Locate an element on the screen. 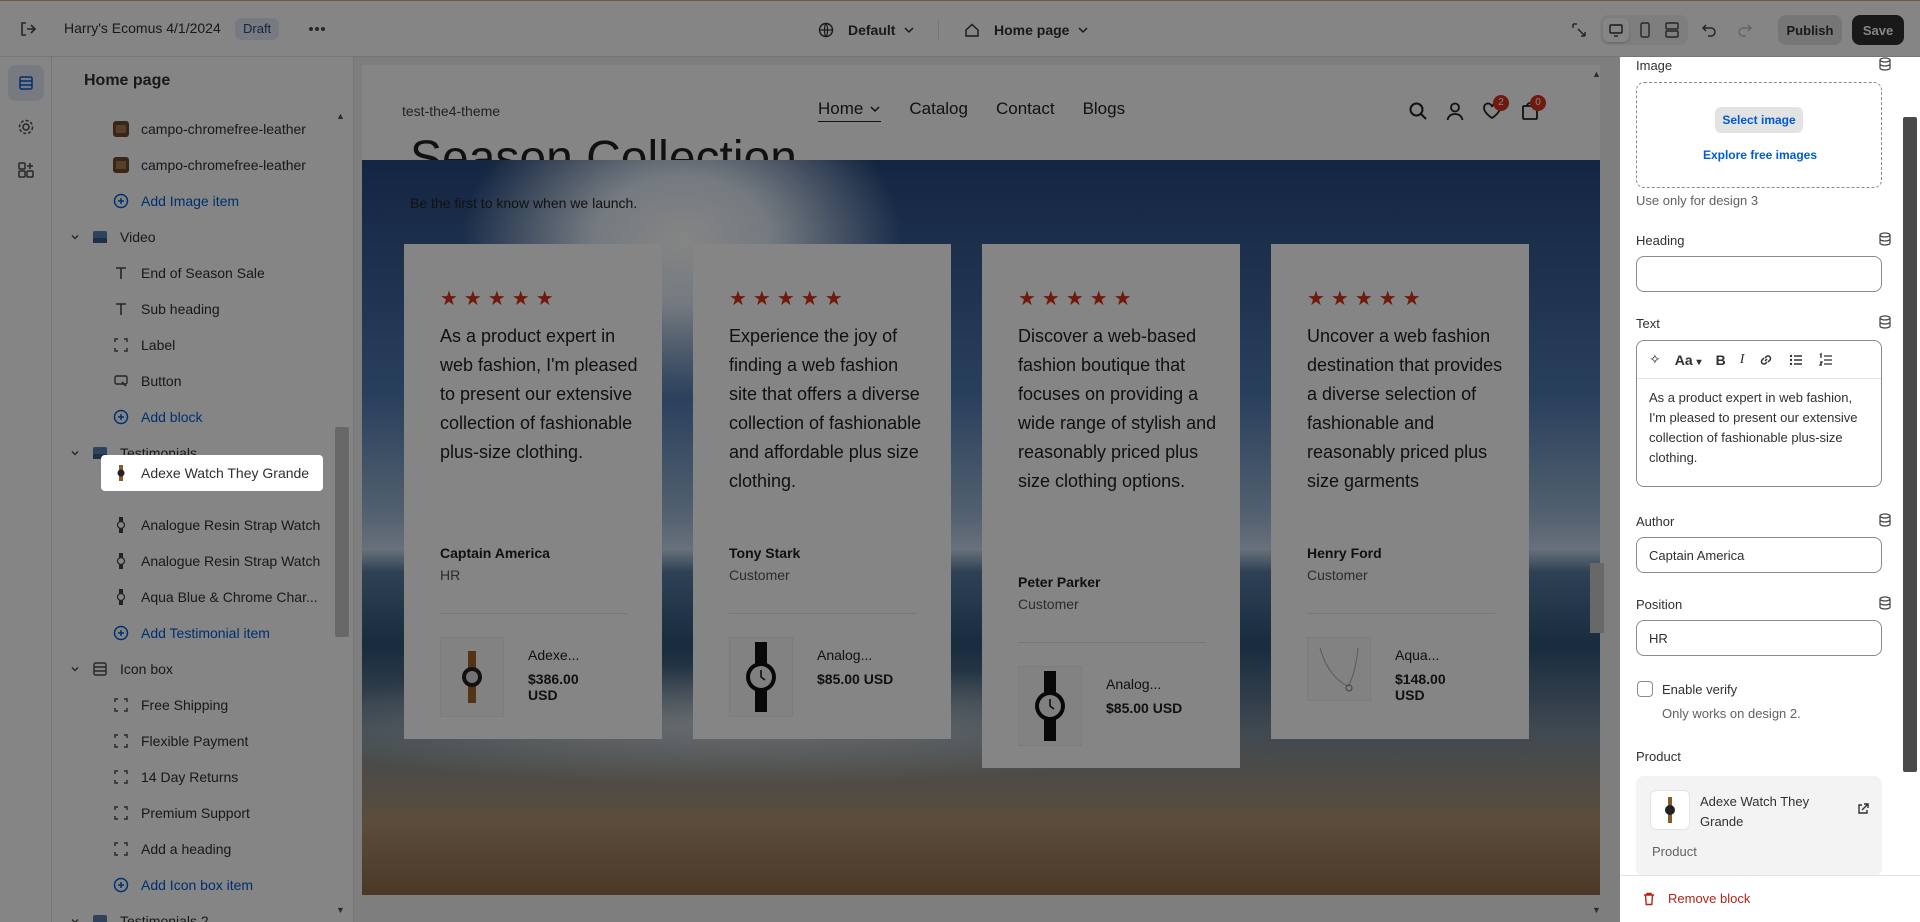  text-label: Text is located at coordinates (1648, 323).